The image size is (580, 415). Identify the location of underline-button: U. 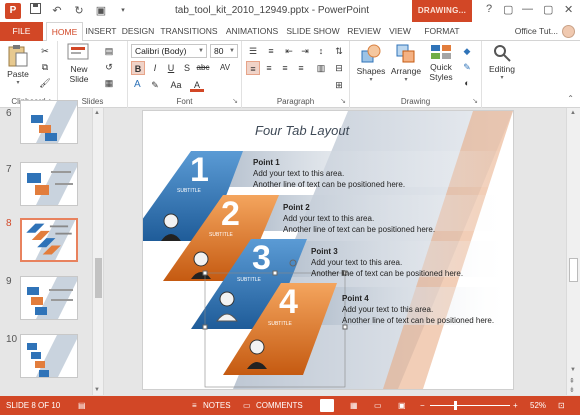
(171, 68).